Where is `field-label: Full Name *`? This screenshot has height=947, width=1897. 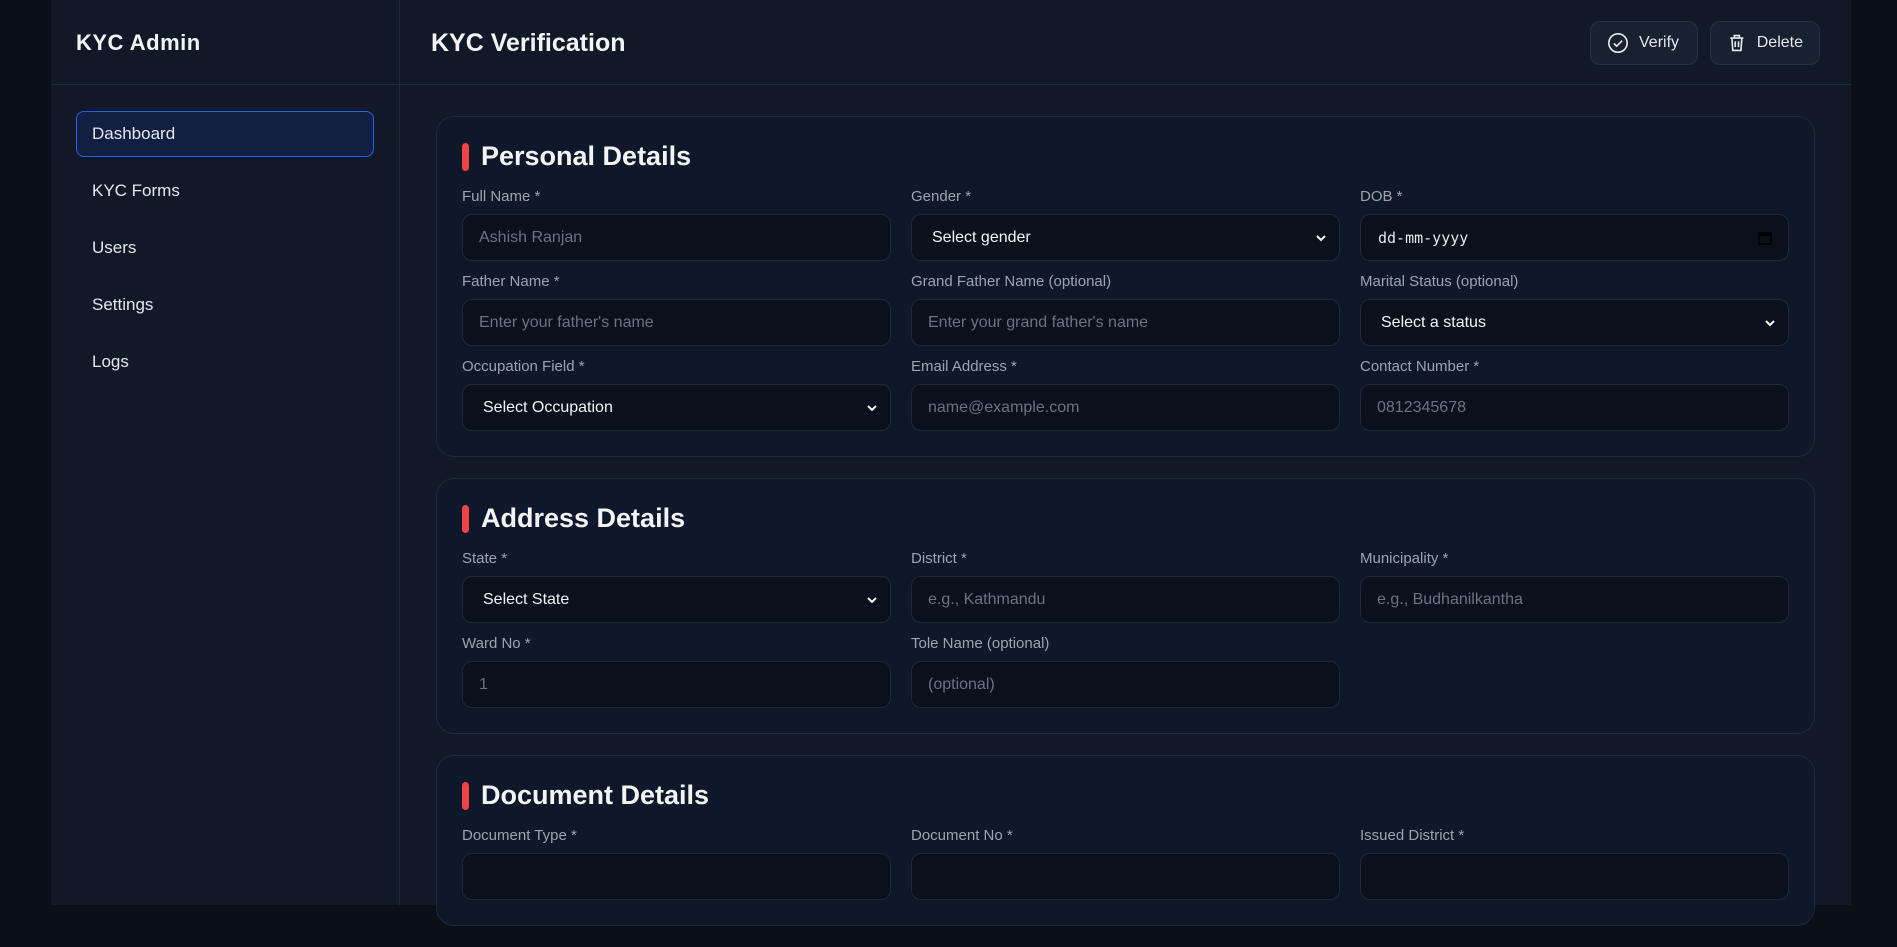
field-label: Full Name * is located at coordinates (501, 196).